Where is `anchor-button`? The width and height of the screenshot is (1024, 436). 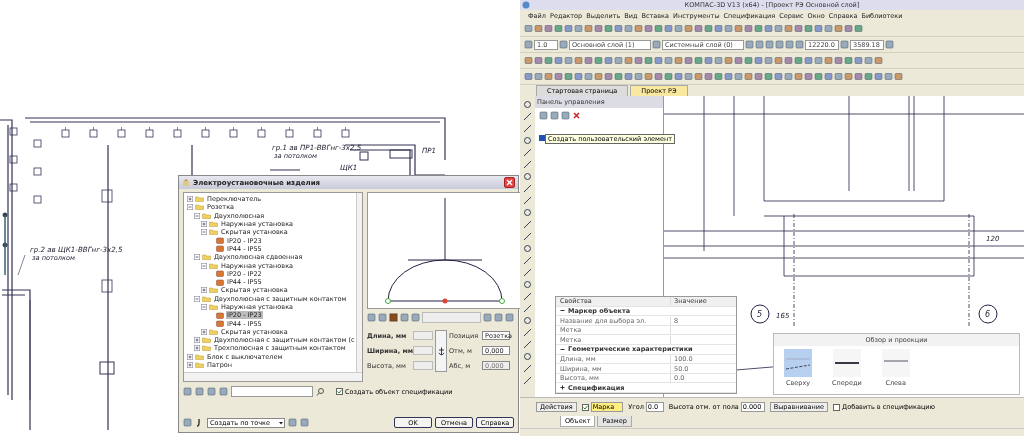
anchor-button is located at coordinates (441, 351).